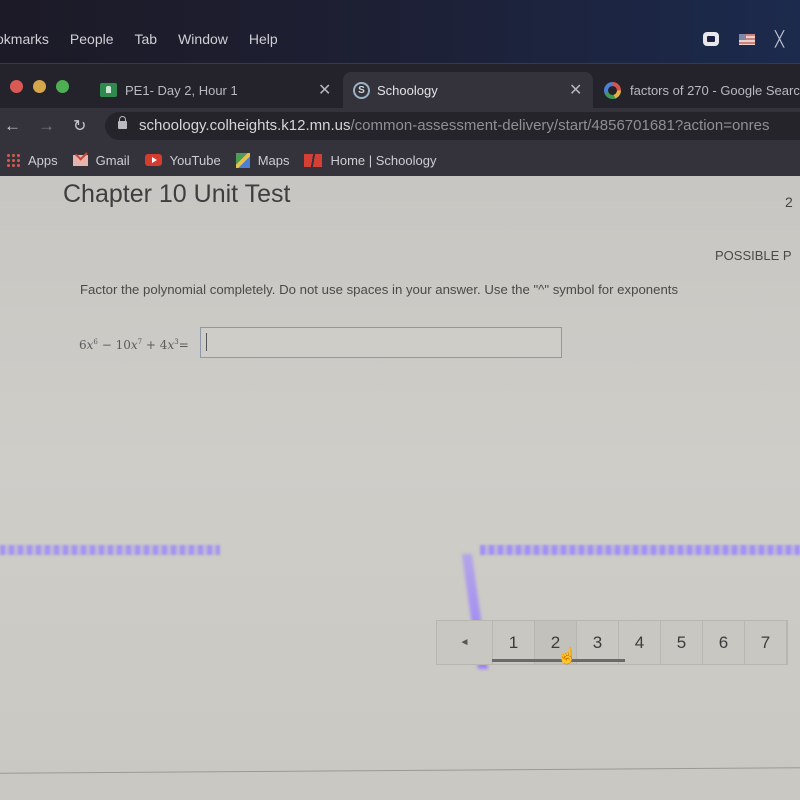 The height and width of the screenshot is (800, 800). I want to click on bookmark-apps: Apps, so click(32, 160).